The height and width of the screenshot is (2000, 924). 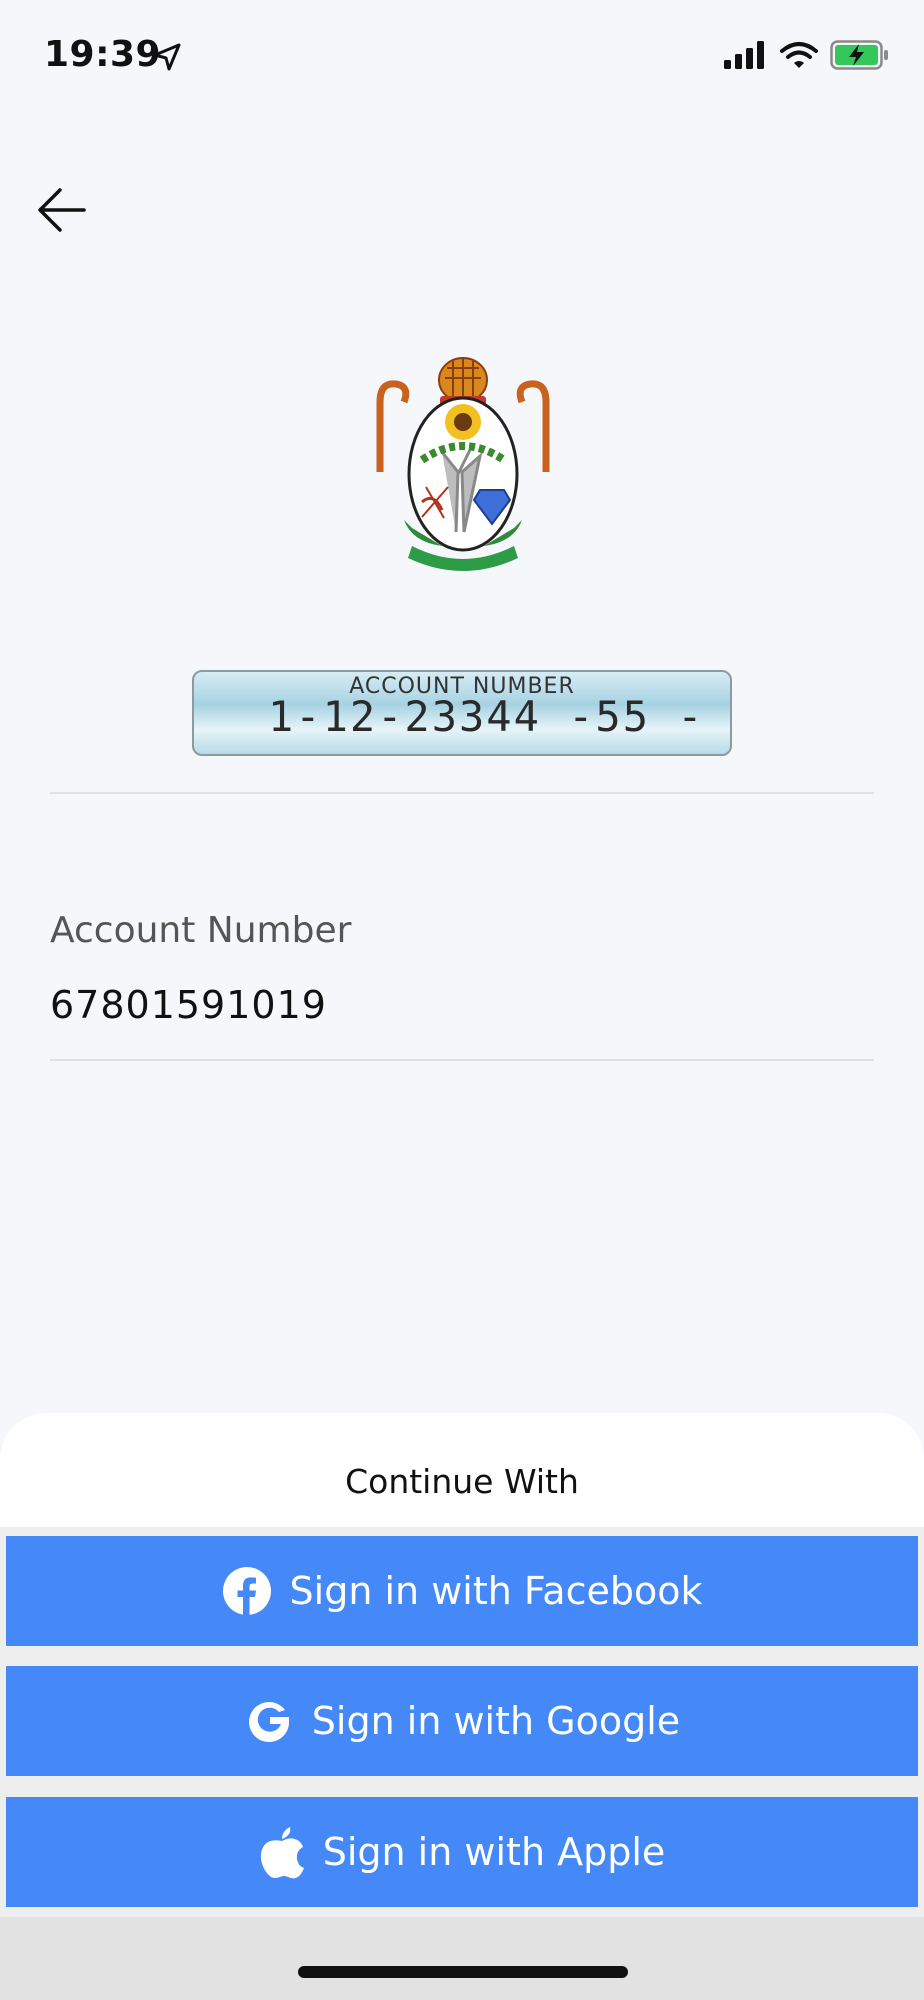 I want to click on coat-of-arms-logo, so click(x=463, y=464).